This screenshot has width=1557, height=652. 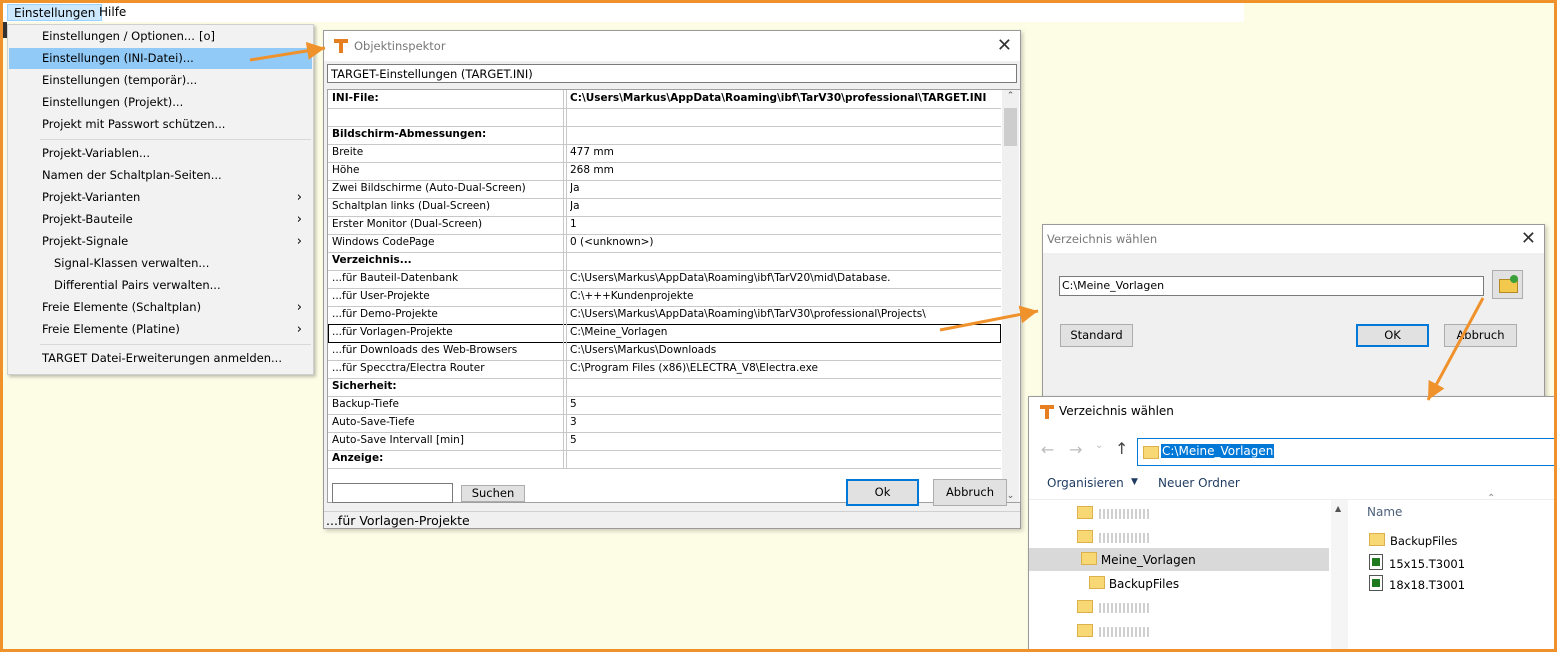 I want to click on scroll-up-icon: ▲, so click(x=1338, y=508).